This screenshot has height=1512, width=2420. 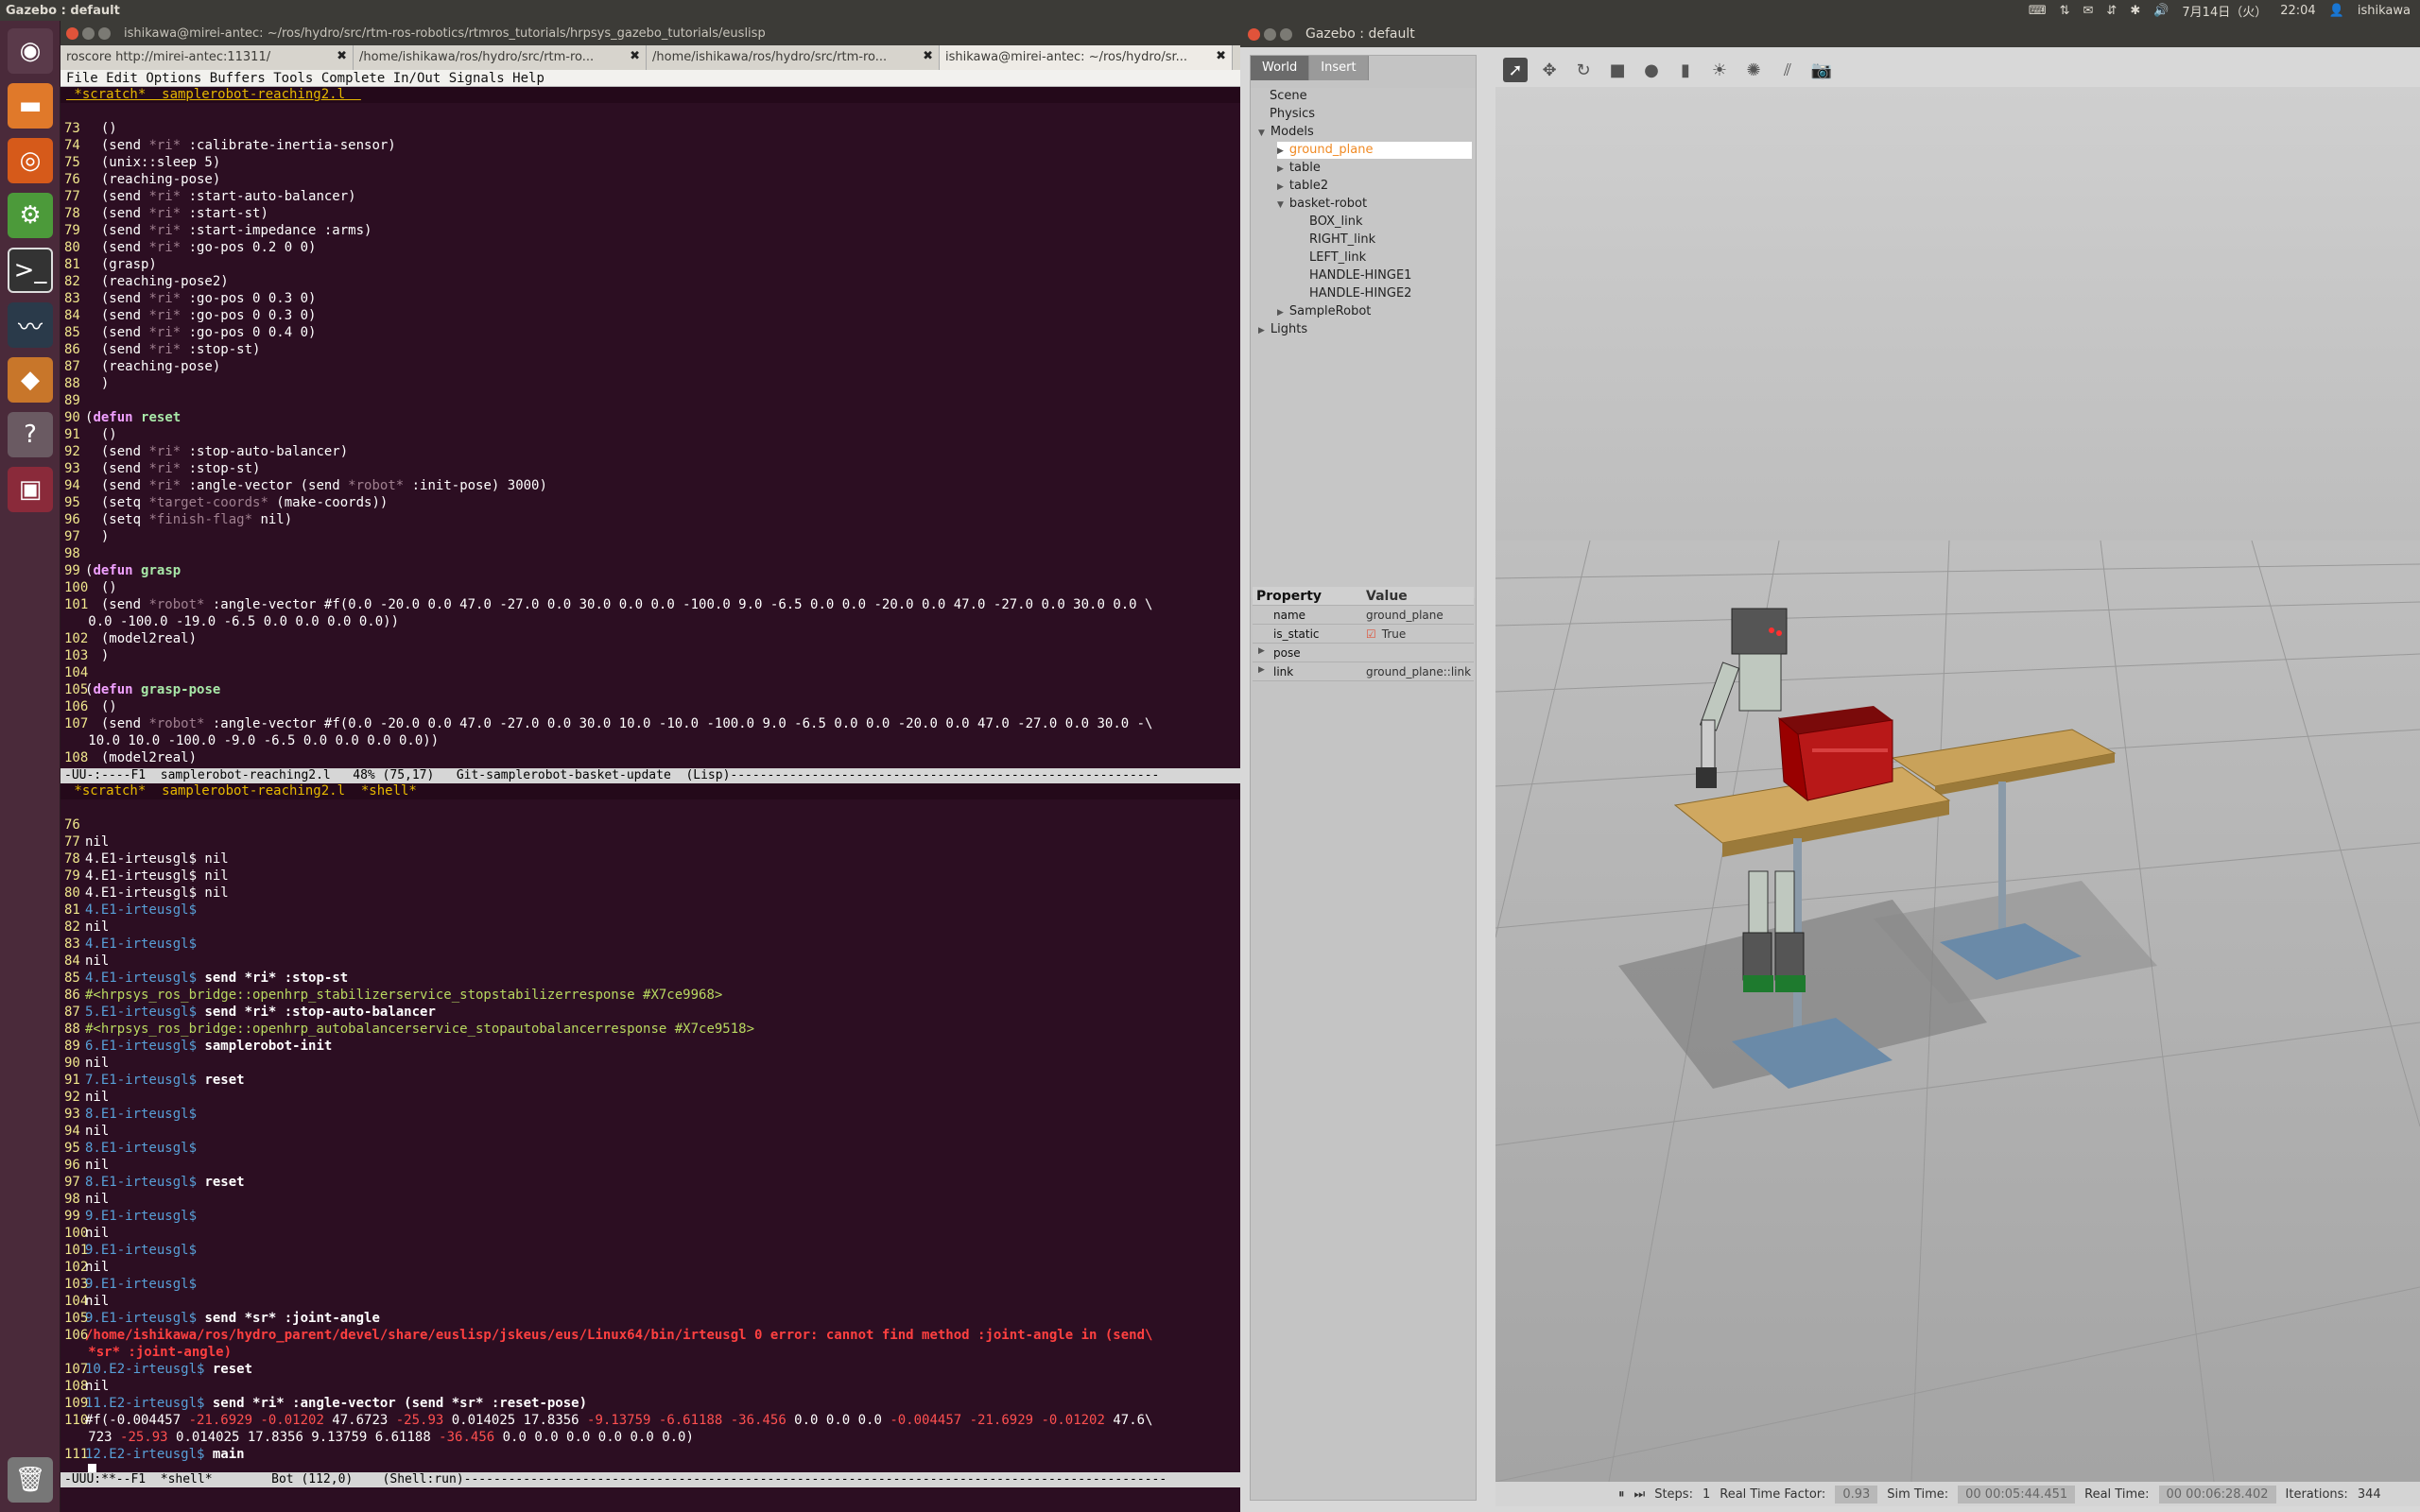 What do you see at coordinates (1292, 114) in the screenshot?
I see `tree-item-physics: Physics` at bounding box center [1292, 114].